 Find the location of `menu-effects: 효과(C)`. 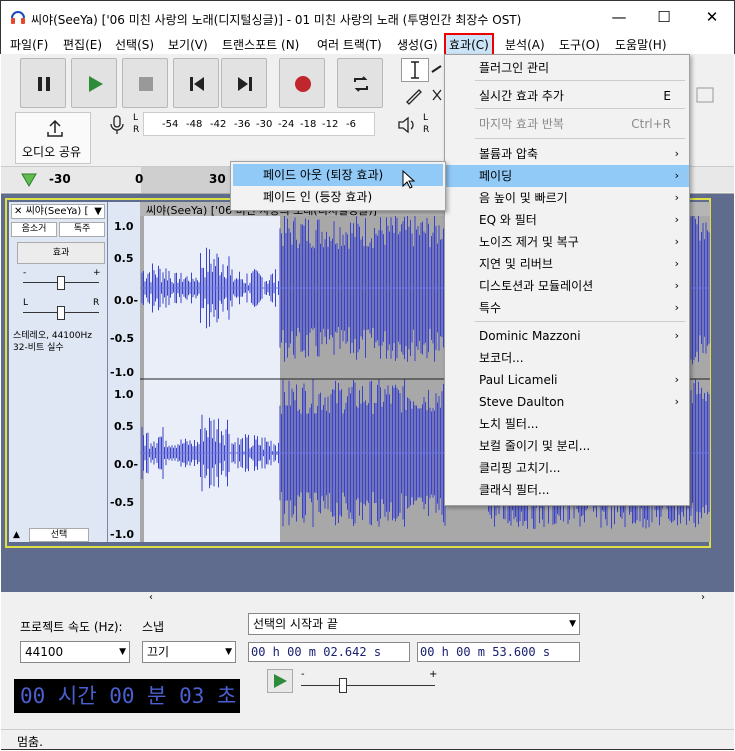

menu-effects: 효과(C) is located at coordinates (469, 44).